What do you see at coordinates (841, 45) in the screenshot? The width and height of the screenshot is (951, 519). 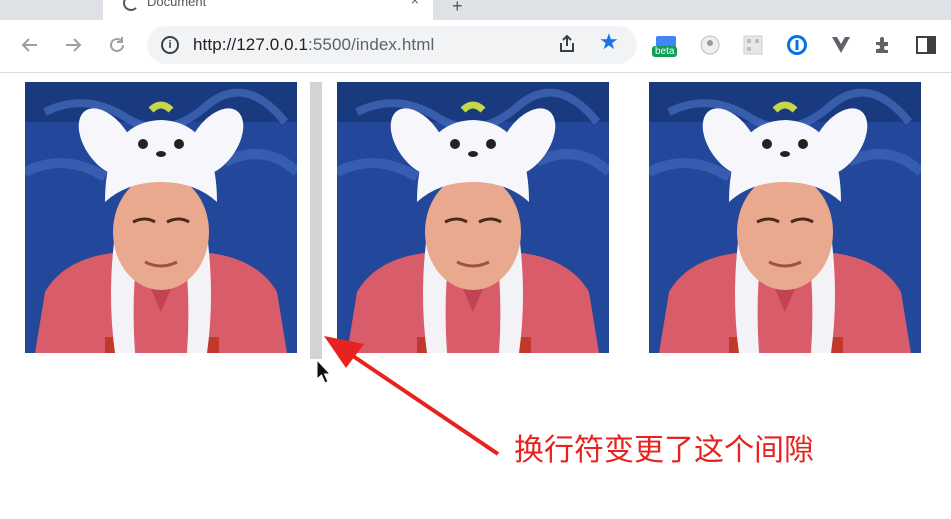 I see `extension-vue-icon` at bounding box center [841, 45].